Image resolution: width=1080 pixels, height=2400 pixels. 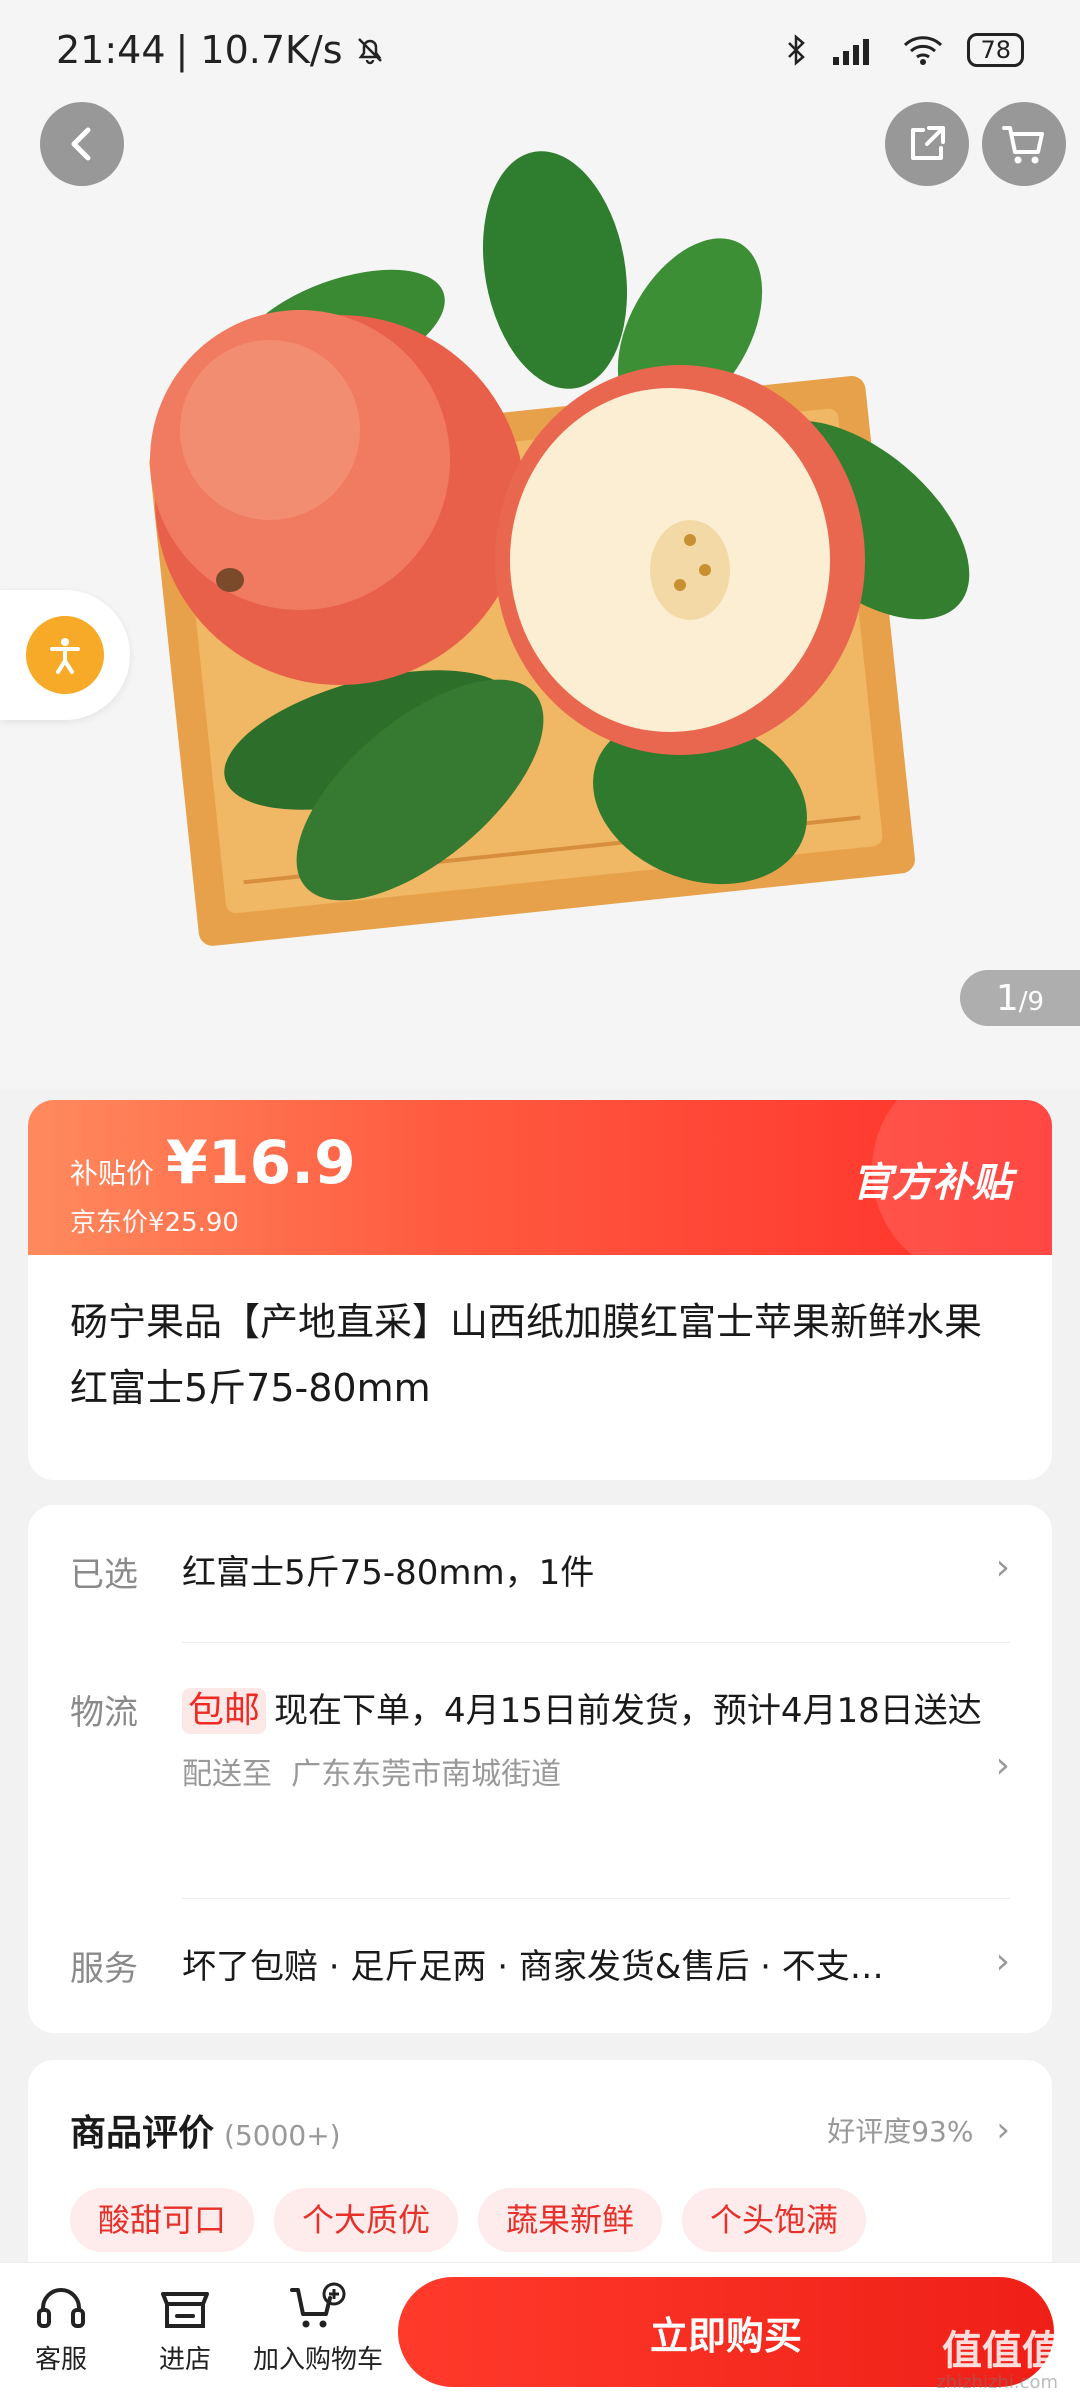 I want to click on jd-price: 京东价¥25.90, so click(x=154, y=1223).